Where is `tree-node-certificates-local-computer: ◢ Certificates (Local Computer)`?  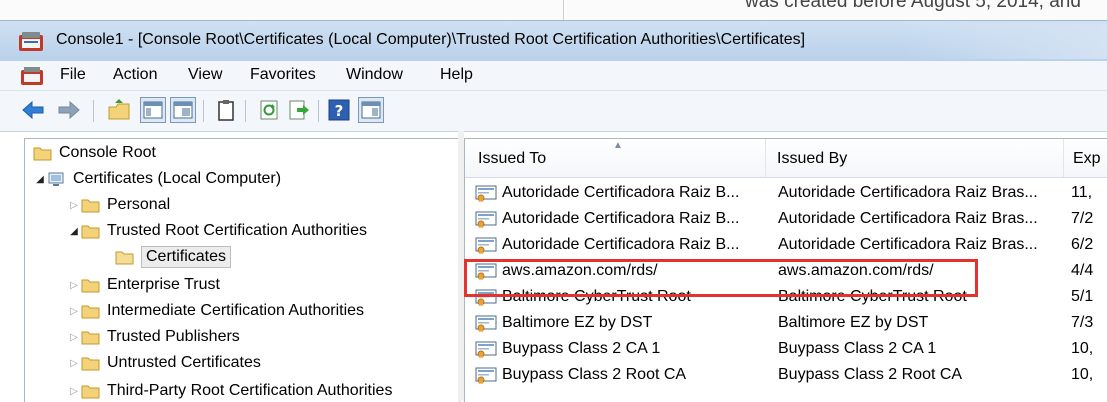
tree-node-certificates-local-computer: ◢ Certificates (Local Computer) is located at coordinates (157, 179).